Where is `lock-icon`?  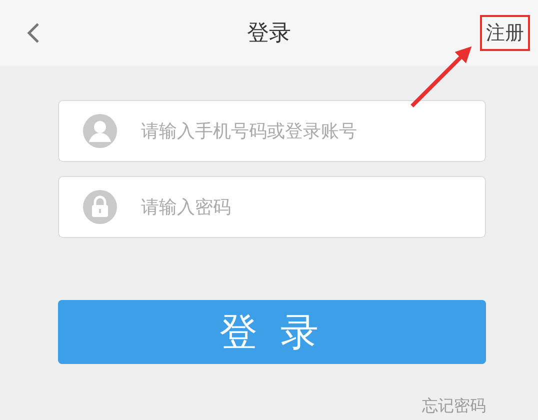 lock-icon is located at coordinates (100, 207).